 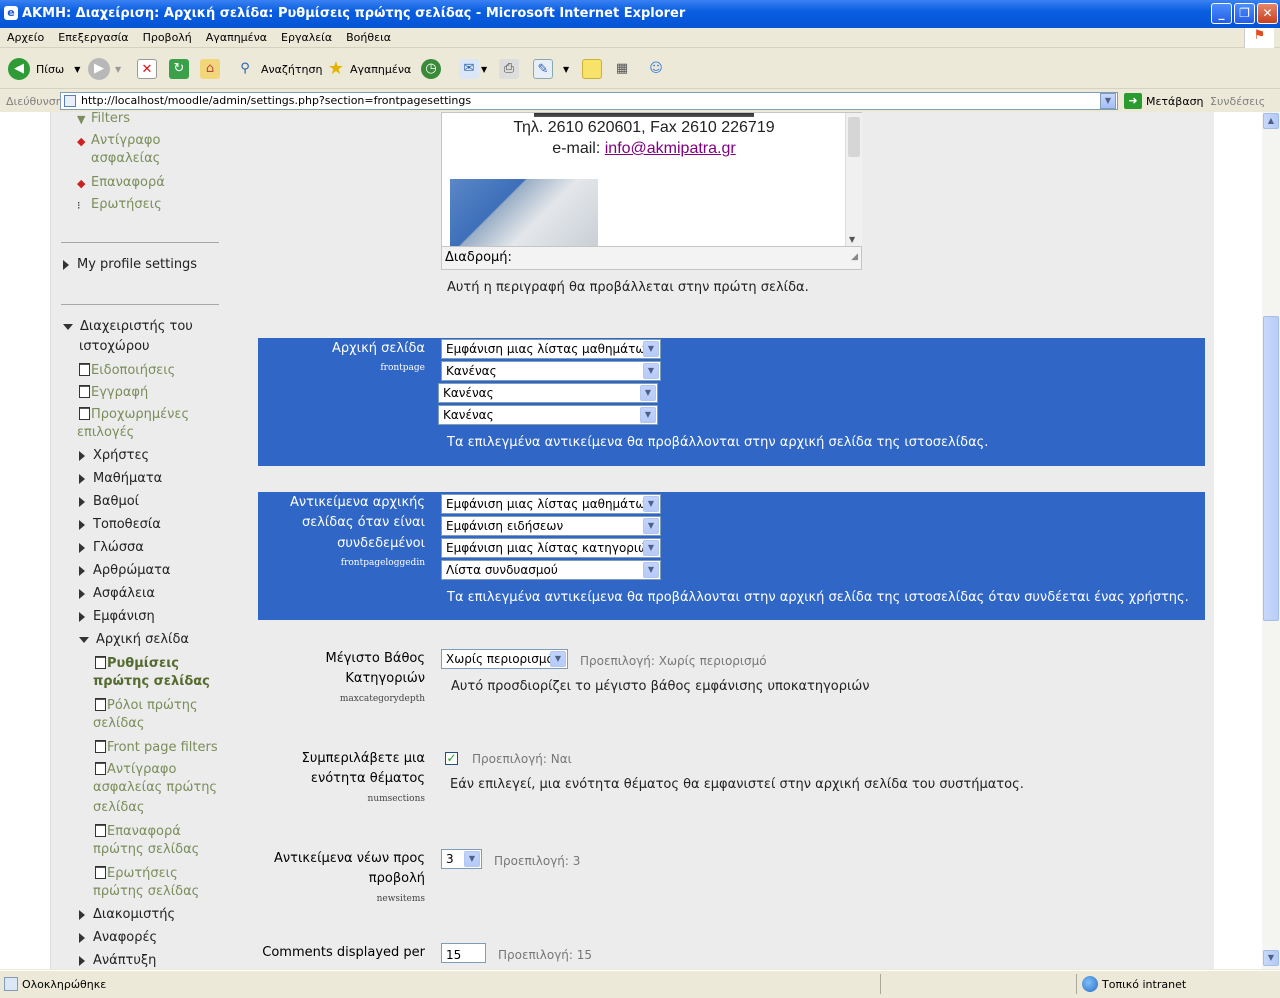 What do you see at coordinates (461, 859) in the screenshot?
I see `newsitems-select: 3 ▼` at bounding box center [461, 859].